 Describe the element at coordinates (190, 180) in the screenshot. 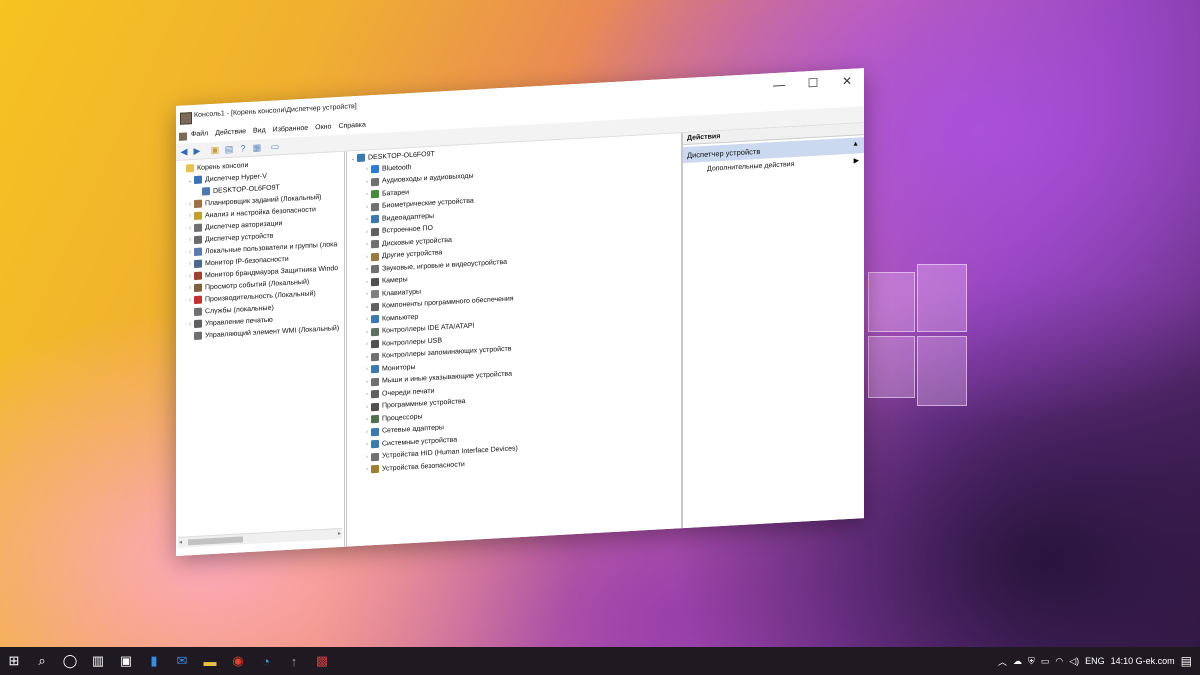

I see `expand-chevron-icon: ⌄` at that location.